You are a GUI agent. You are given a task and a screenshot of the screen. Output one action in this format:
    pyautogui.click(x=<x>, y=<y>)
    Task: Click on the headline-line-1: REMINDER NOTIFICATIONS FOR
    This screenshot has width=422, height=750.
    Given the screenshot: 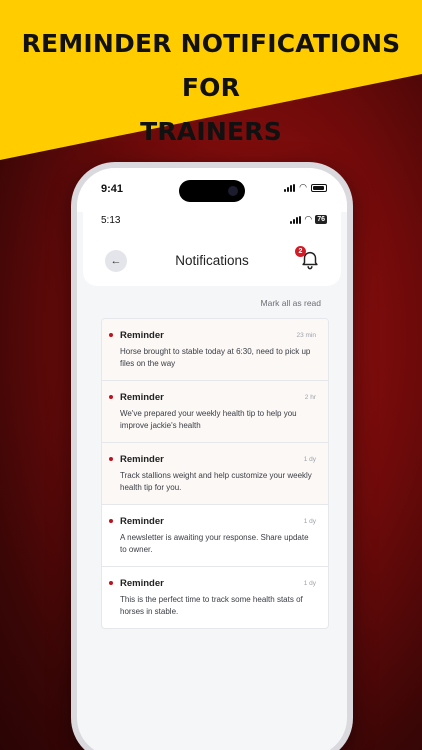 What is the action you would take?
    pyautogui.click(x=211, y=65)
    